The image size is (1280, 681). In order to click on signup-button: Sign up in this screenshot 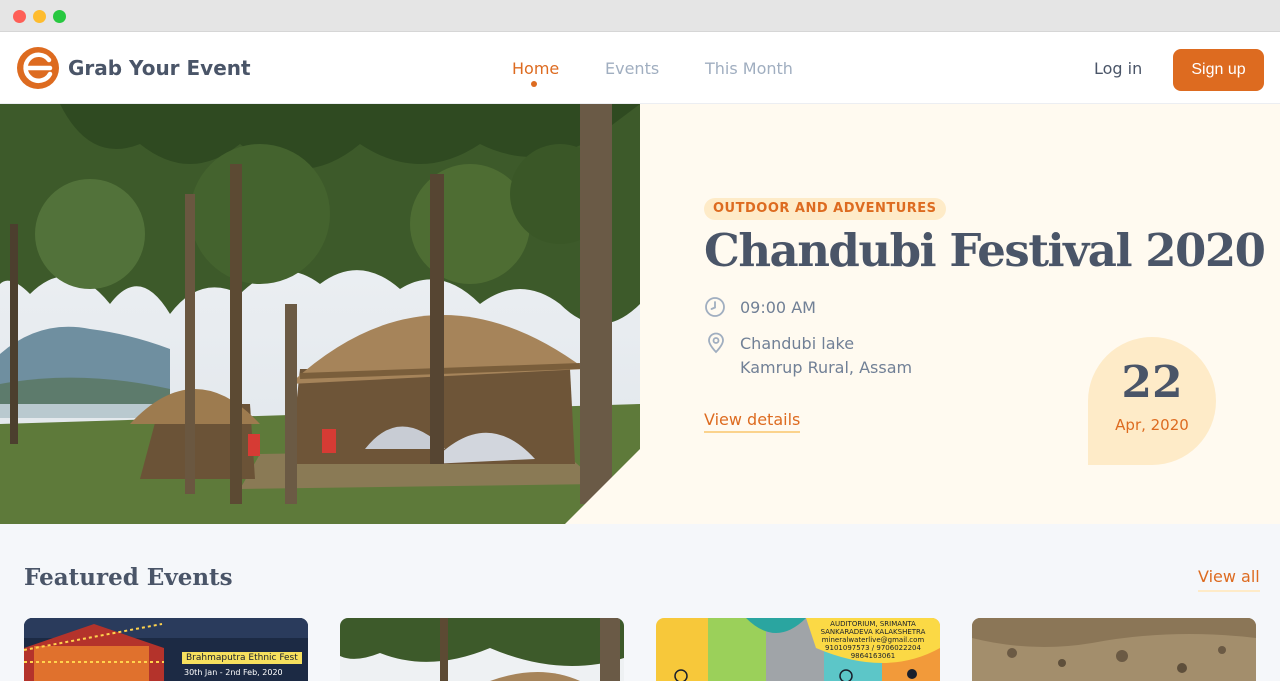, I will do `click(1218, 70)`.